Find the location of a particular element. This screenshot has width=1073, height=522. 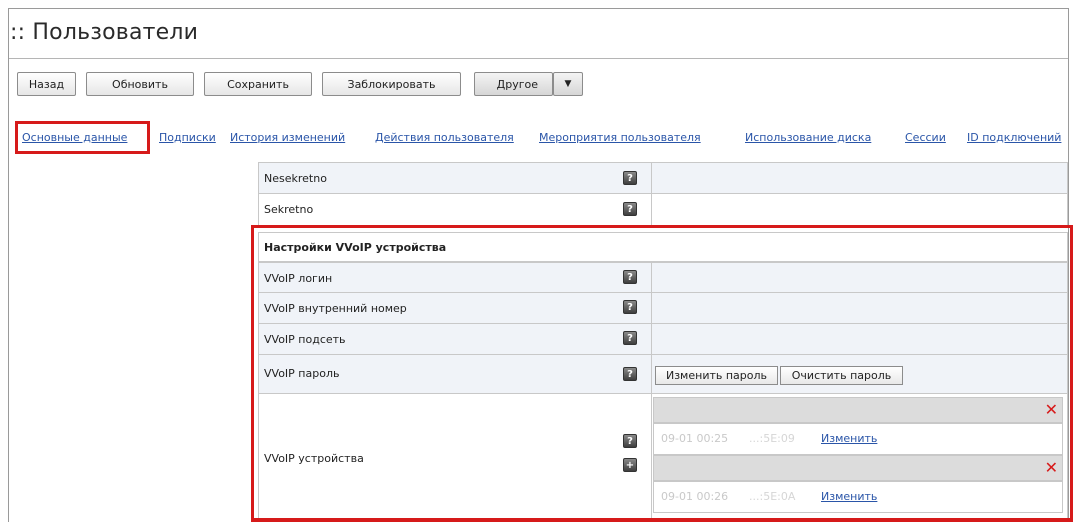

title-divider is located at coordinates (538, 58).